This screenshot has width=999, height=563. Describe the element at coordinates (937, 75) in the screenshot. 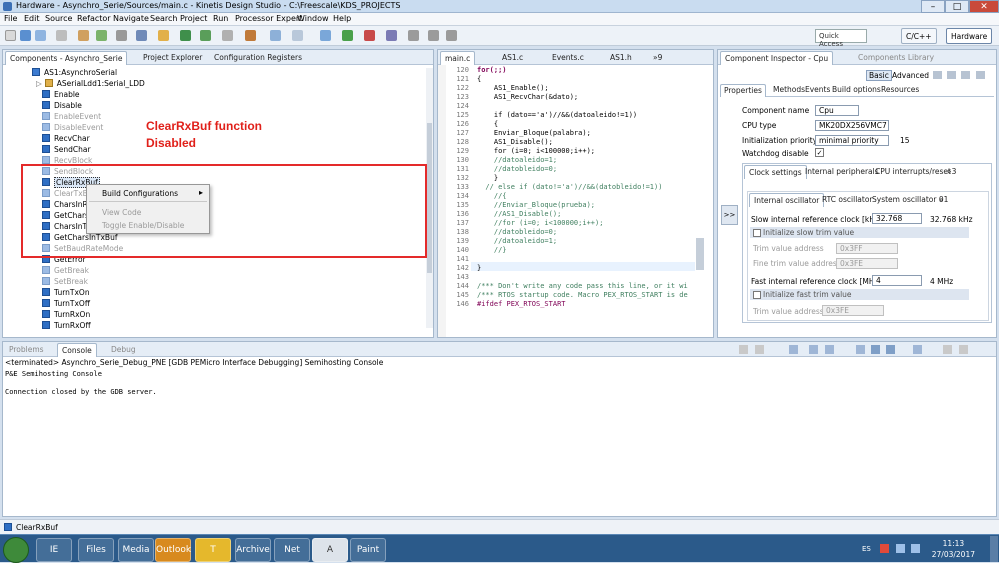

I see `lock-icon` at that location.